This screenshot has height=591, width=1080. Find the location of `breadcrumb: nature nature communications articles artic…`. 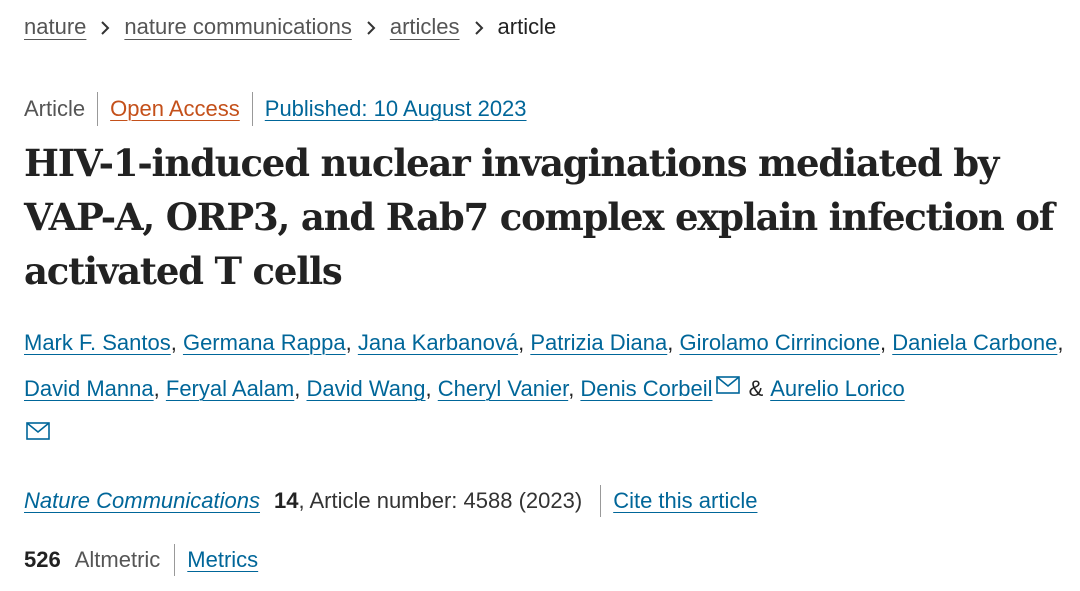

breadcrumb: nature nature communications articles artic… is located at coordinates (290, 27).